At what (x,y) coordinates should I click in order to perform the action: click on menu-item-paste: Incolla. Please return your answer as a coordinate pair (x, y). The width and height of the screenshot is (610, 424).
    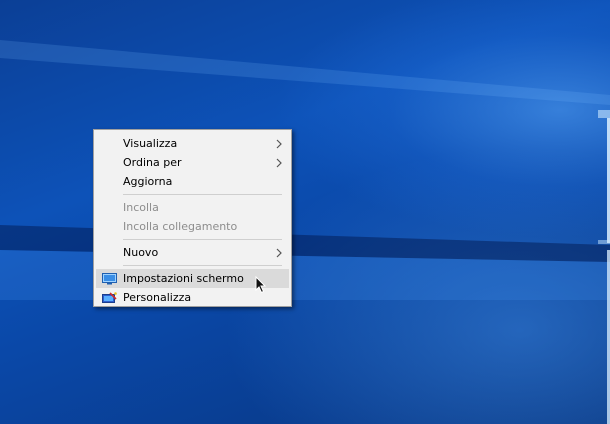
    Looking at the image, I should click on (192, 207).